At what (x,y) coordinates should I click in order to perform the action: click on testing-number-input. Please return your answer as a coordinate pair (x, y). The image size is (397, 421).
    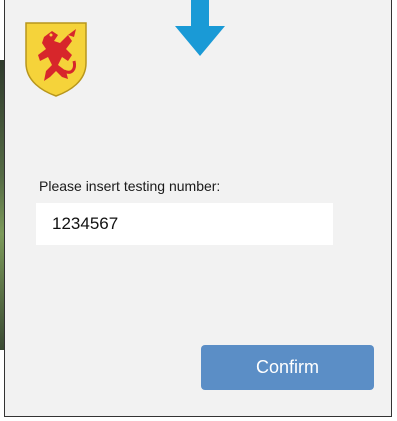
    Looking at the image, I should click on (184, 224).